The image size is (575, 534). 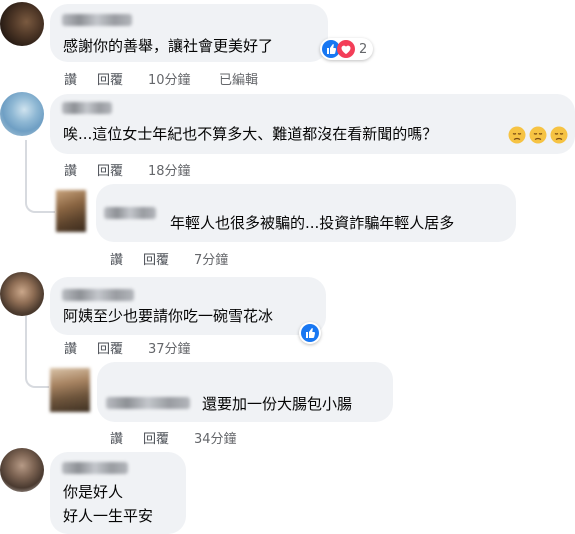 I want to click on reply-text: 還要加一份大腸包小腸, so click(x=277, y=404).